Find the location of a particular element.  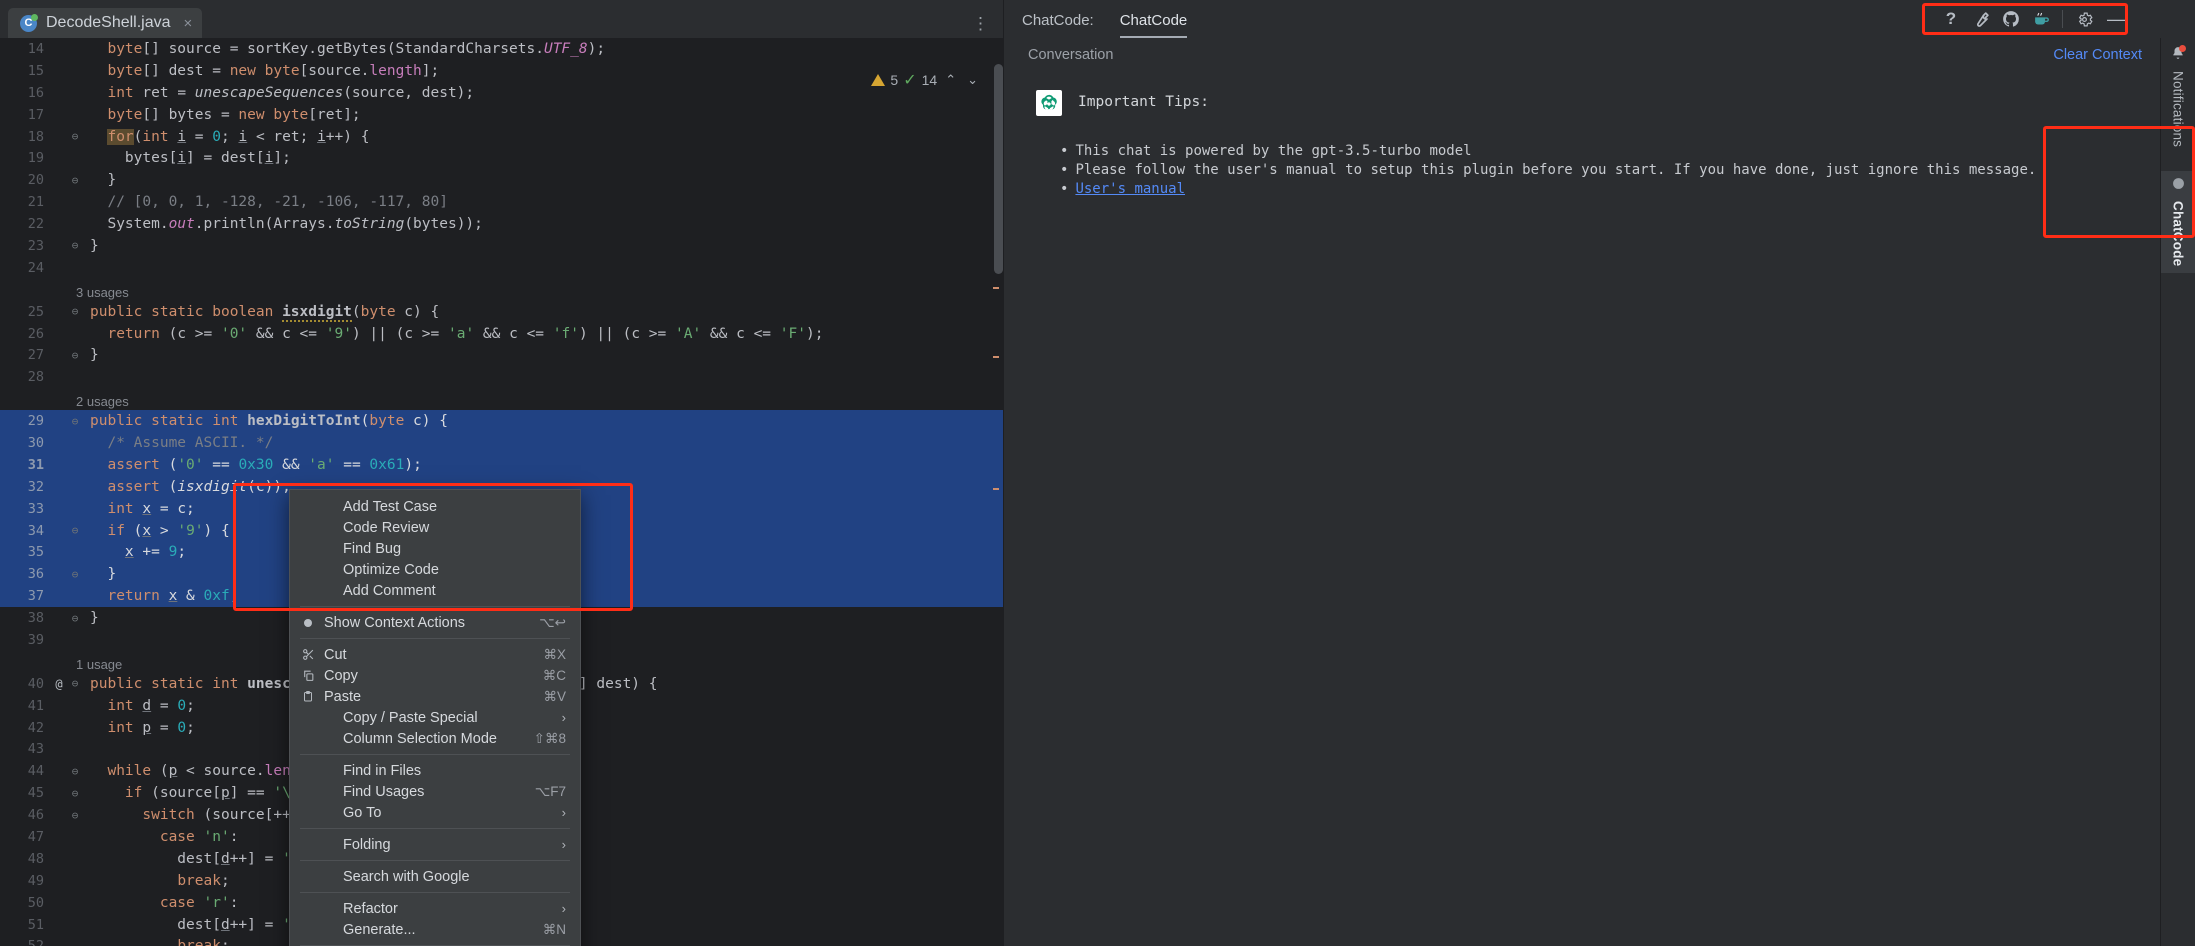

inspection-widget: 5 ✓ 14 ⌃ ⌄ is located at coordinates (926, 80).